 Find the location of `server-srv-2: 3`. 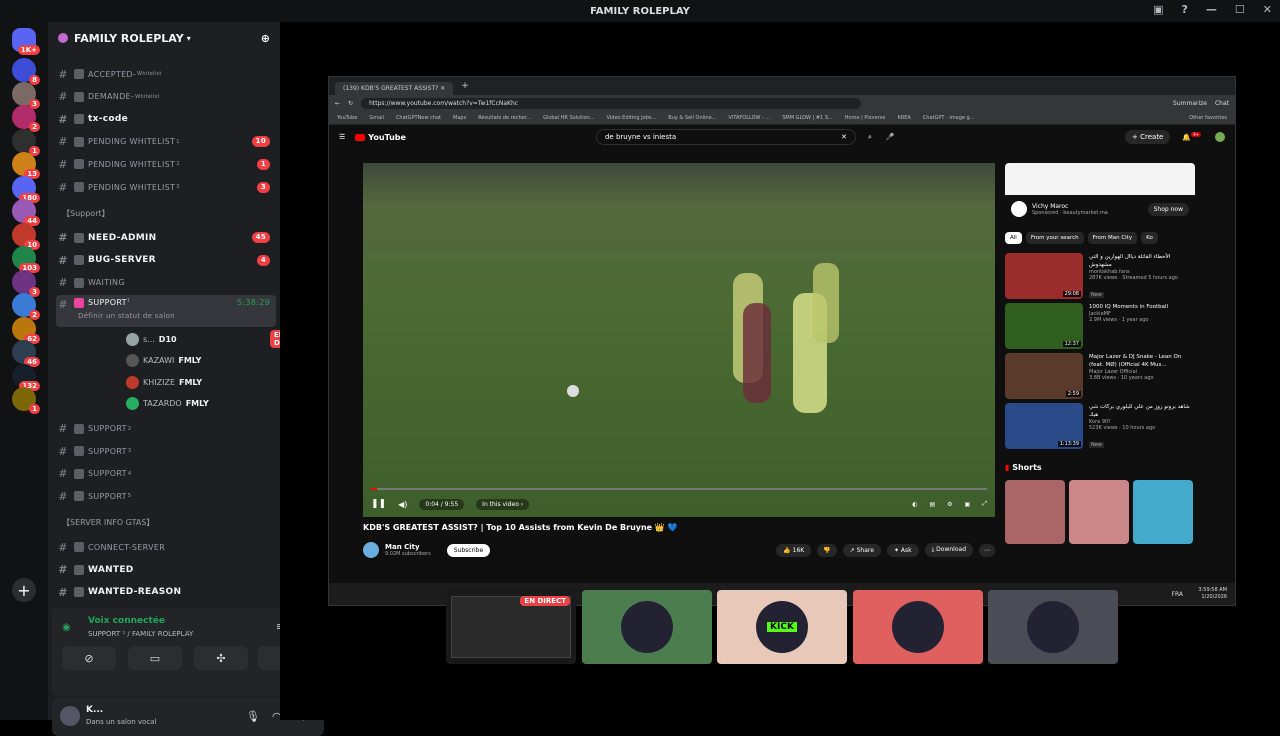

server-srv-2: 3 is located at coordinates (26, 95).